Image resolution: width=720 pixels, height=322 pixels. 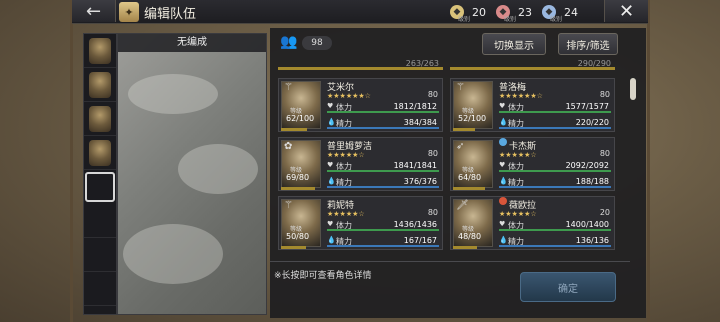 I want to click on hp-row: ♥ 体力 2092/2092, so click(x=555, y=166).